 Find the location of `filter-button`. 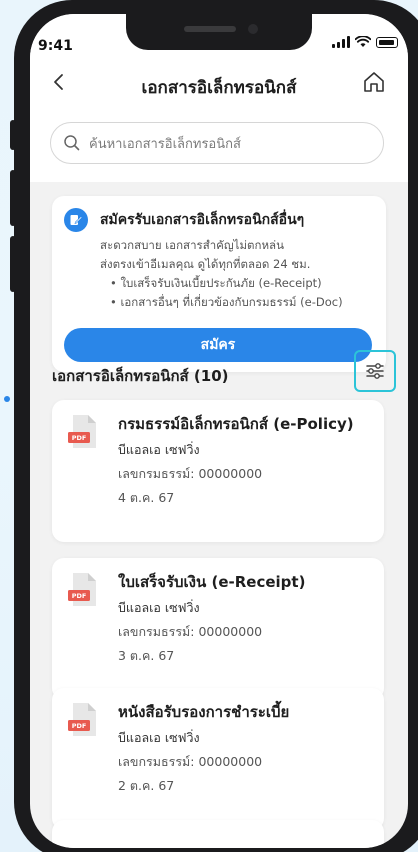

filter-button is located at coordinates (375, 371).